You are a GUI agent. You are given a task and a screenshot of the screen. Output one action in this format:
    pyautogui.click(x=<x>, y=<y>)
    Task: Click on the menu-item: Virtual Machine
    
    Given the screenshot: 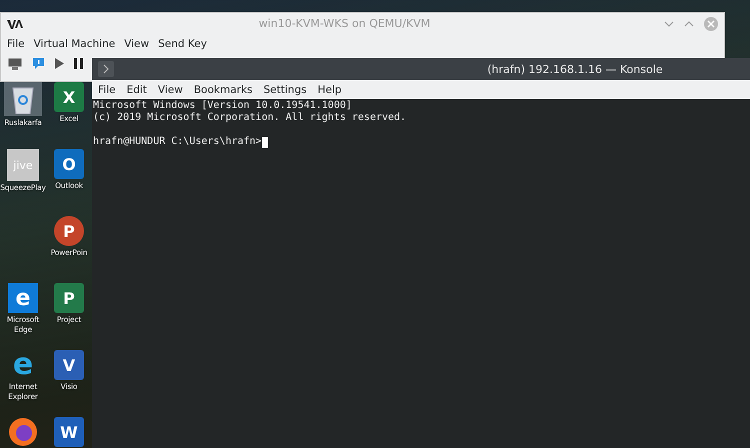 What is the action you would take?
    pyautogui.click(x=75, y=44)
    